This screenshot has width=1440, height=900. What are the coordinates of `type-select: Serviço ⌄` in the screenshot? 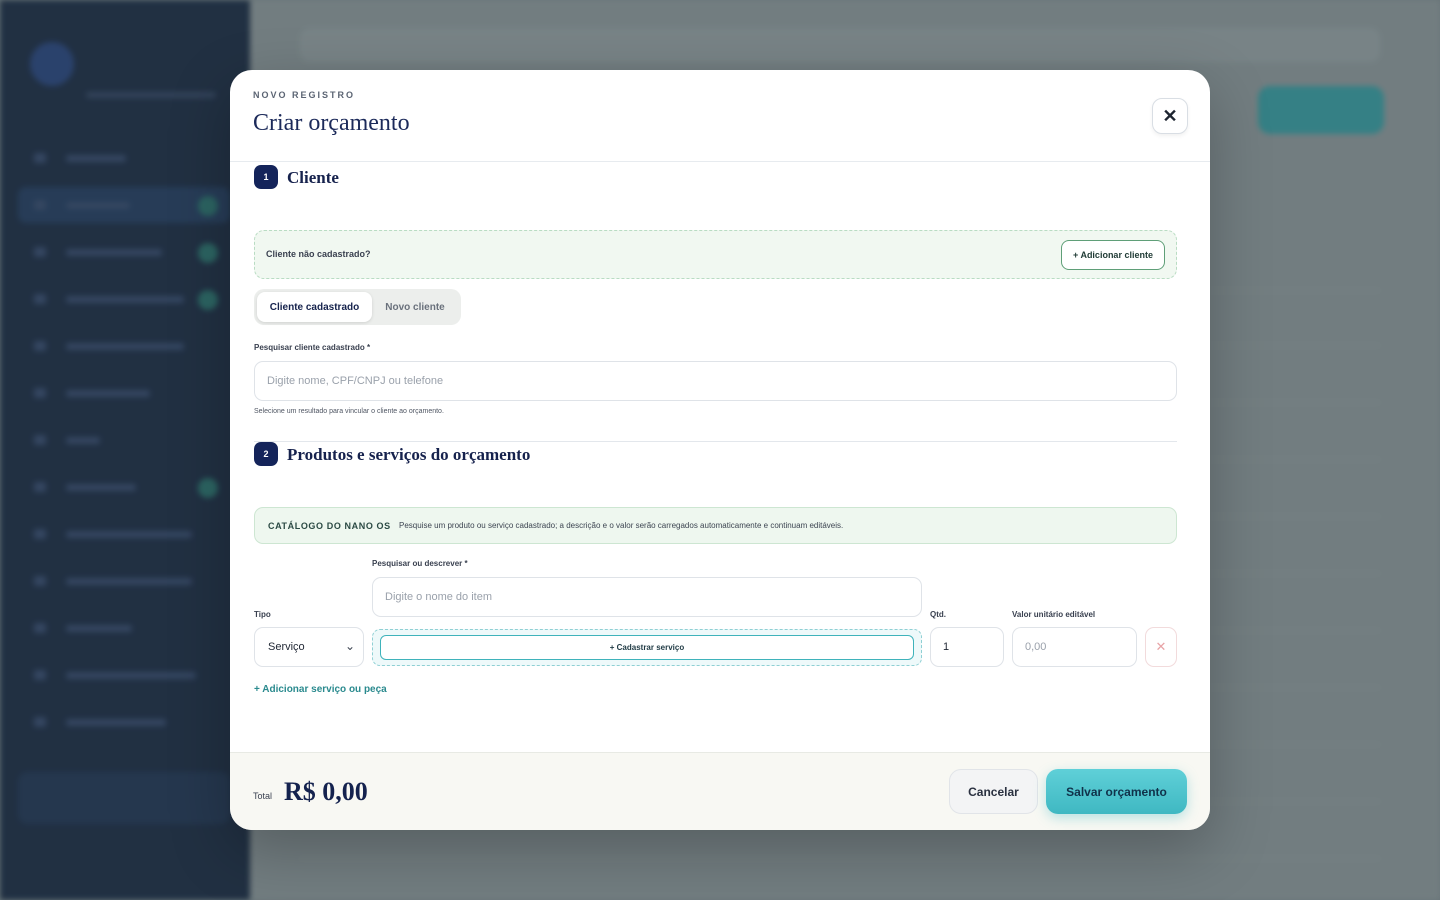 It's located at (309, 647).